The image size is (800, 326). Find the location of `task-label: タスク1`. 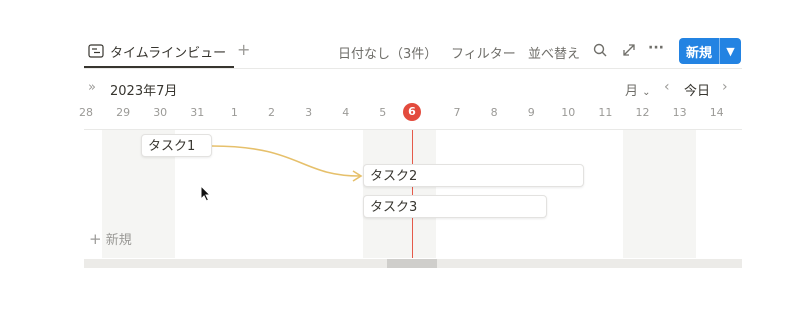

task-label: タスク1 is located at coordinates (172, 146).